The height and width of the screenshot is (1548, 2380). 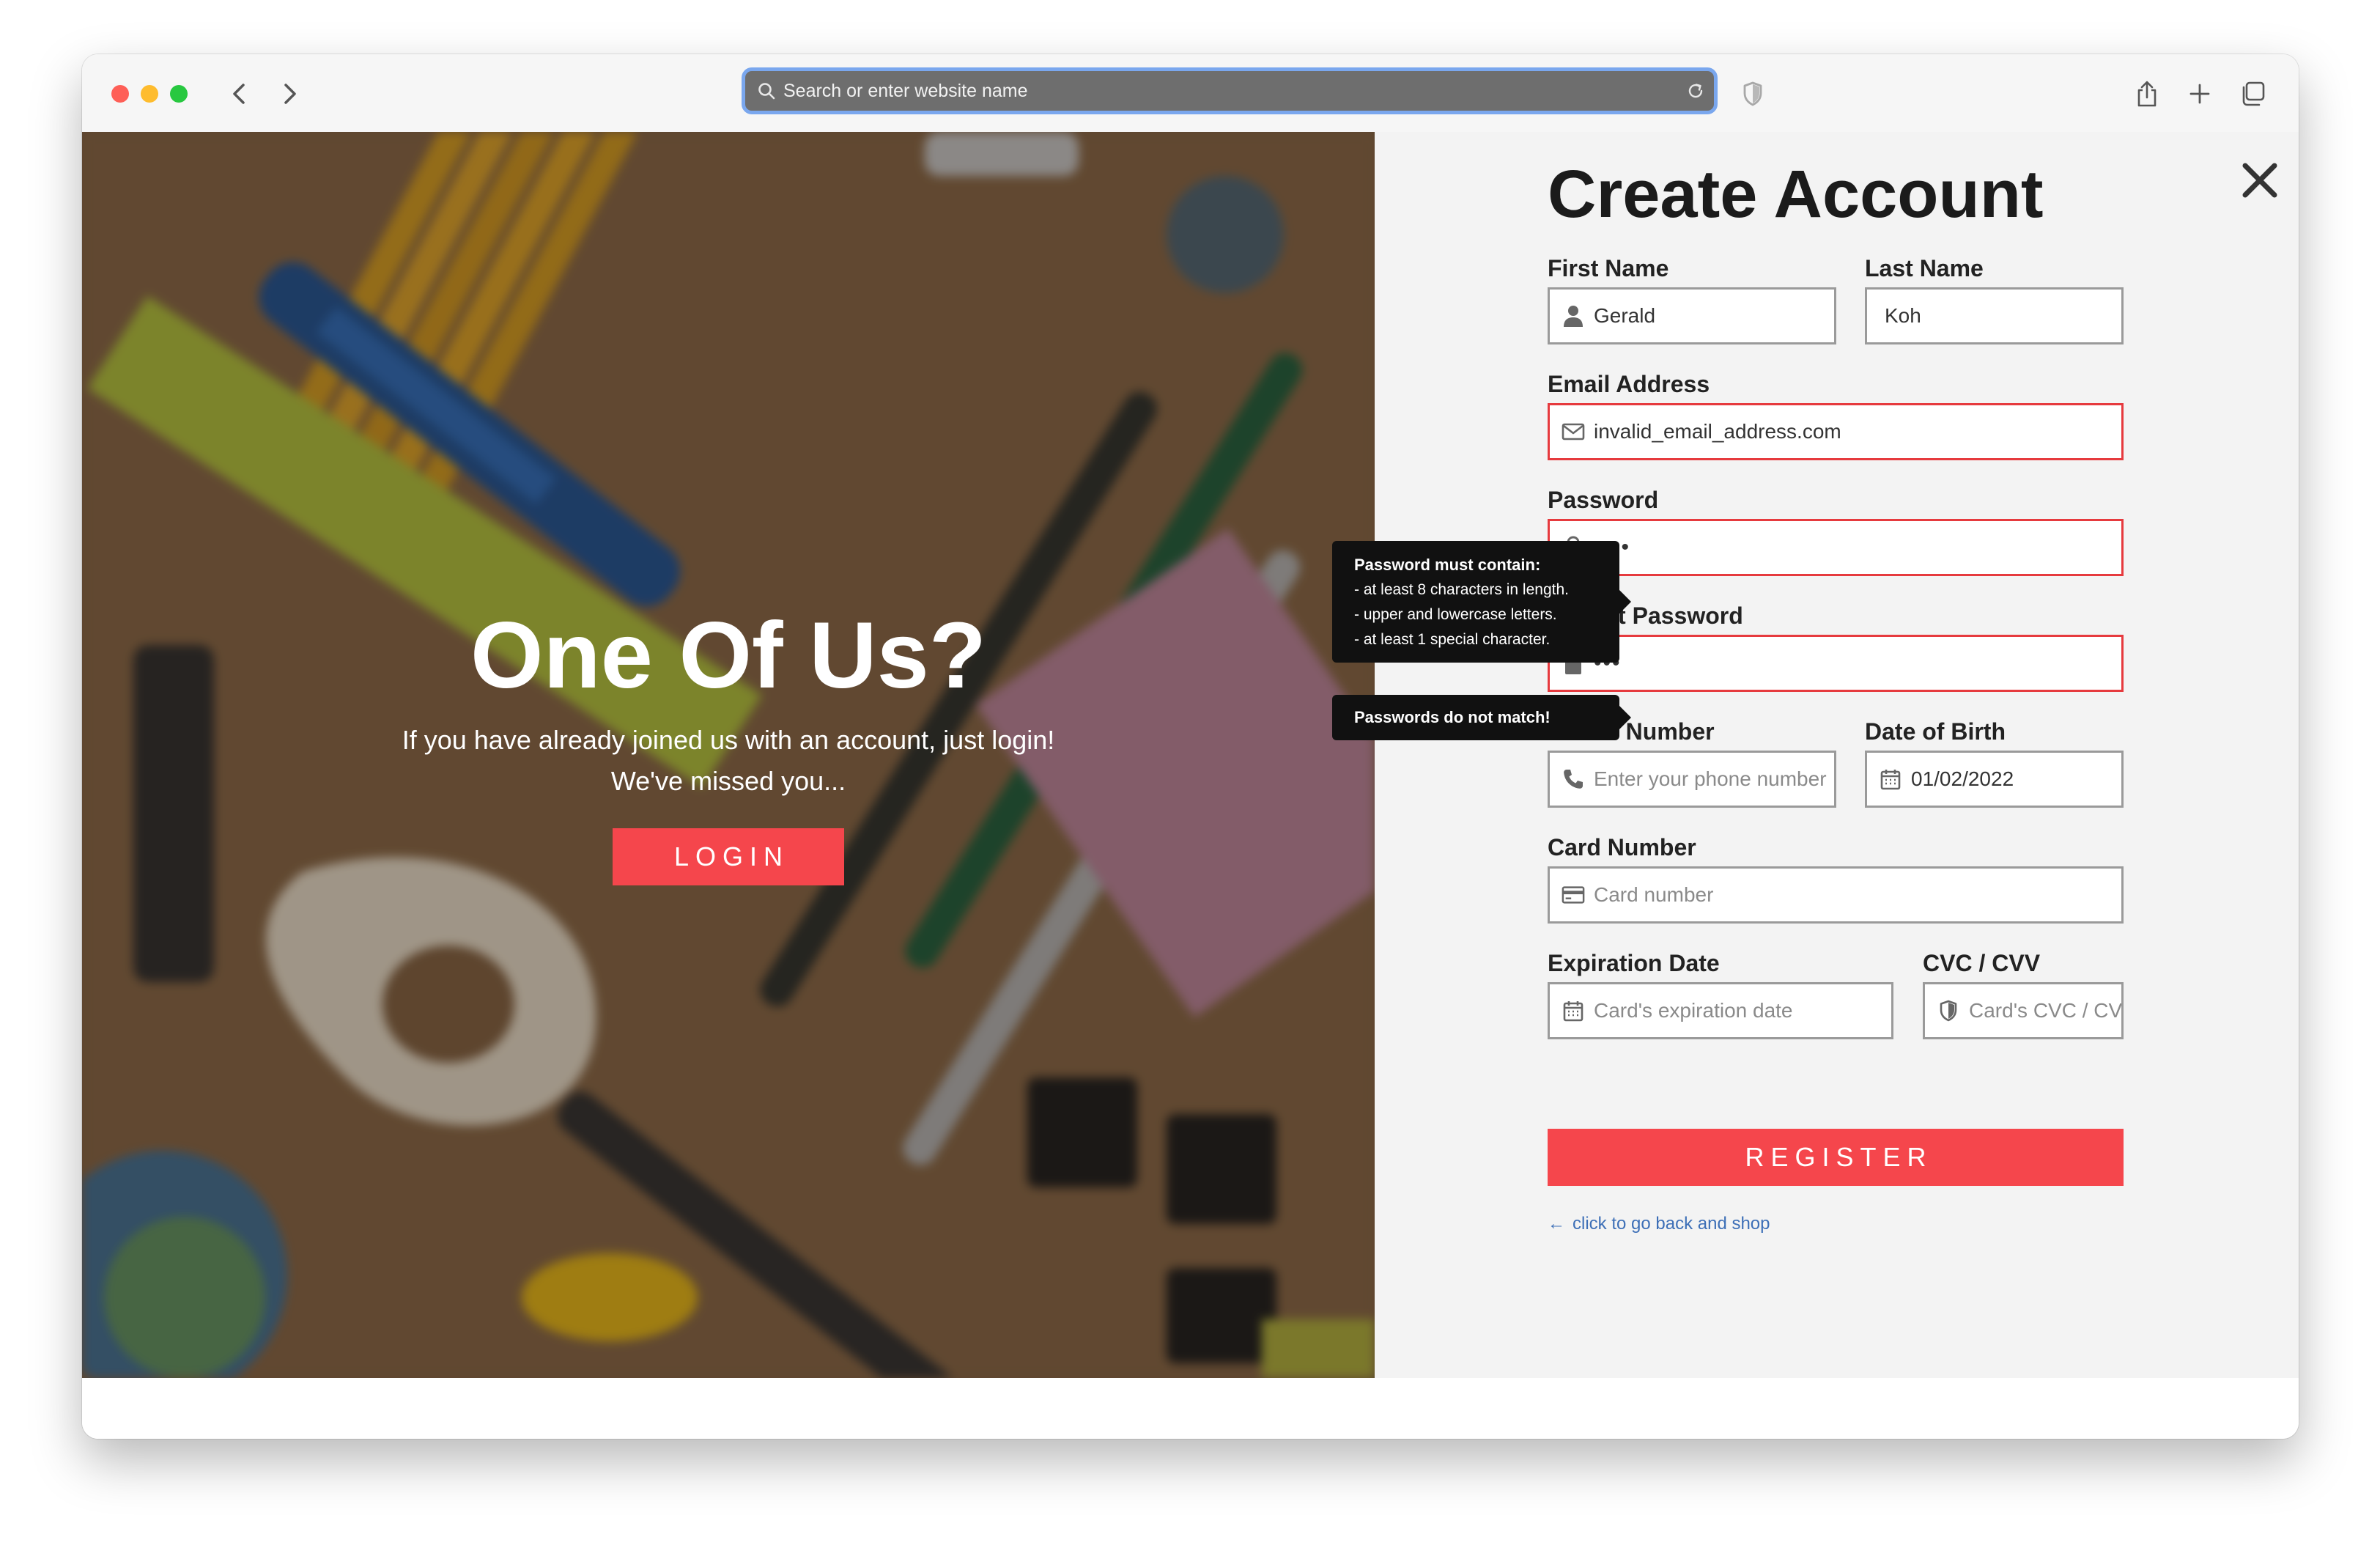 I want to click on password-field, so click(x=1836, y=547).